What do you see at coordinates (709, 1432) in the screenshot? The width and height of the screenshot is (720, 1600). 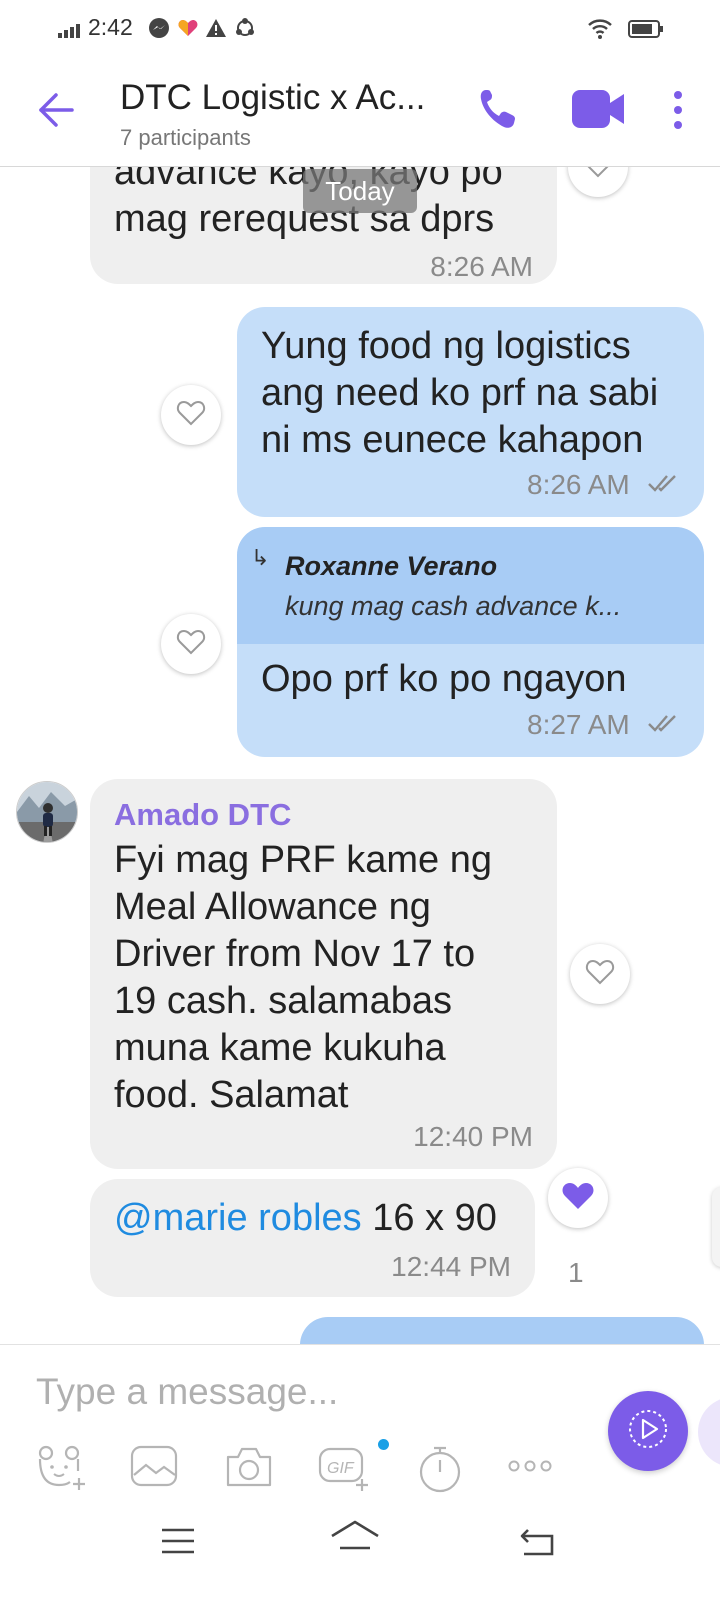 I see `edge-action` at bounding box center [709, 1432].